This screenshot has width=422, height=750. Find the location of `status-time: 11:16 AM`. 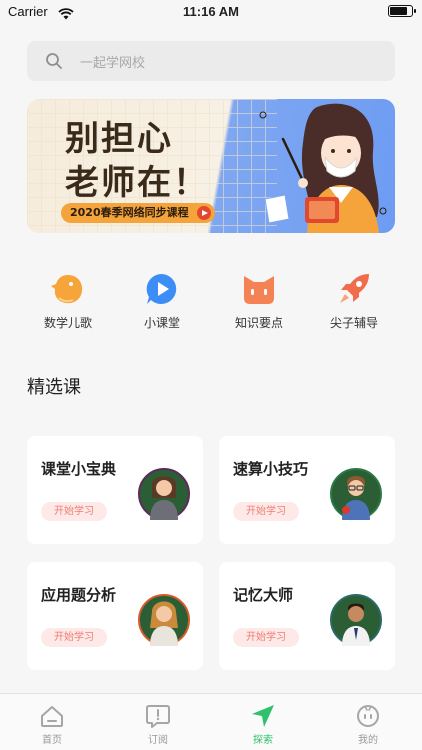

status-time: 11:16 AM is located at coordinates (211, 11).